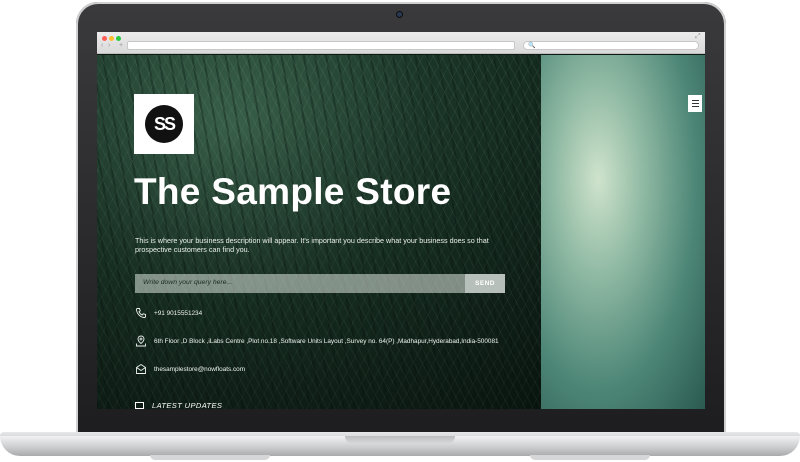  I want to click on minimize-window-dot, so click(111, 38).